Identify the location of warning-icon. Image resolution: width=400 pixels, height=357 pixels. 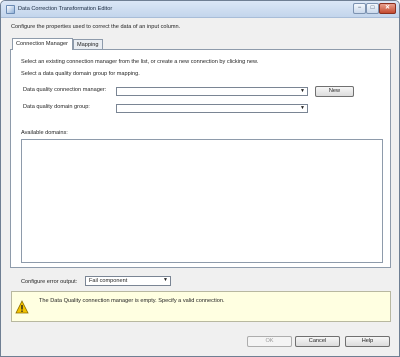
(22, 307).